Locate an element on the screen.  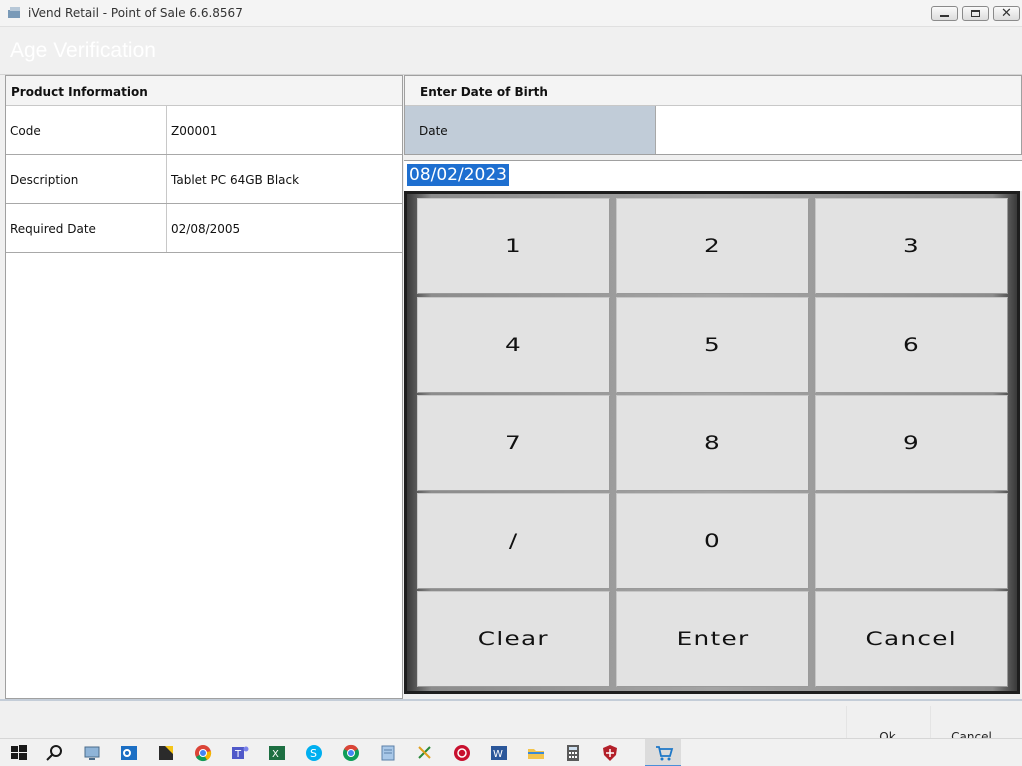
notepad-icon is located at coordinates (388, 753).